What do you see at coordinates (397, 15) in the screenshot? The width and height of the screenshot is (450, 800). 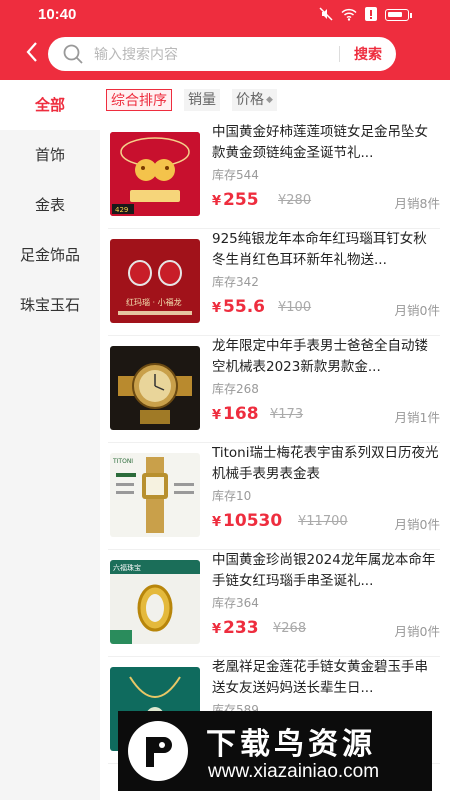 I see `battery-icon` at bounding box center [397, 15].